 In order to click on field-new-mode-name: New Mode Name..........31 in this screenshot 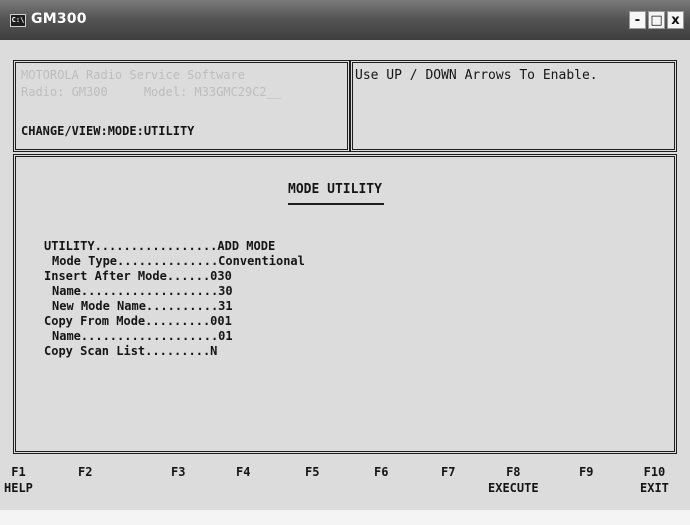, I will do `click(167, 306)`.